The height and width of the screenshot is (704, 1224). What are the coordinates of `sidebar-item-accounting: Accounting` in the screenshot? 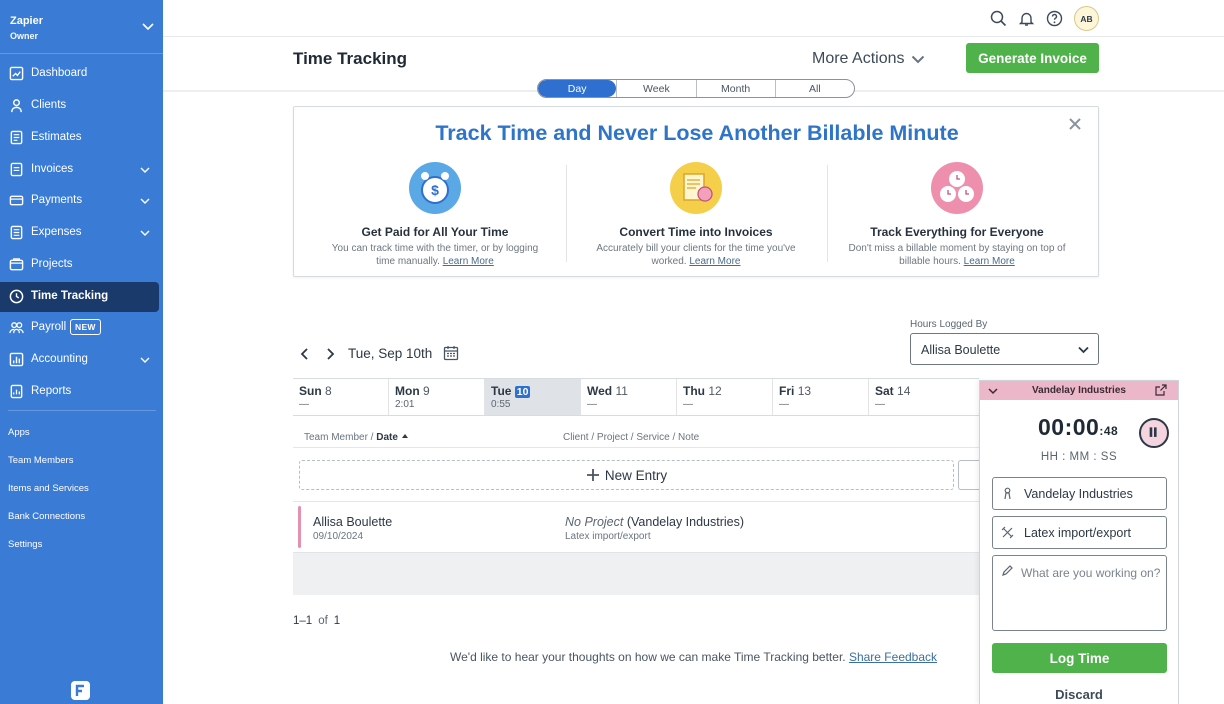 It's located at (81, 360).